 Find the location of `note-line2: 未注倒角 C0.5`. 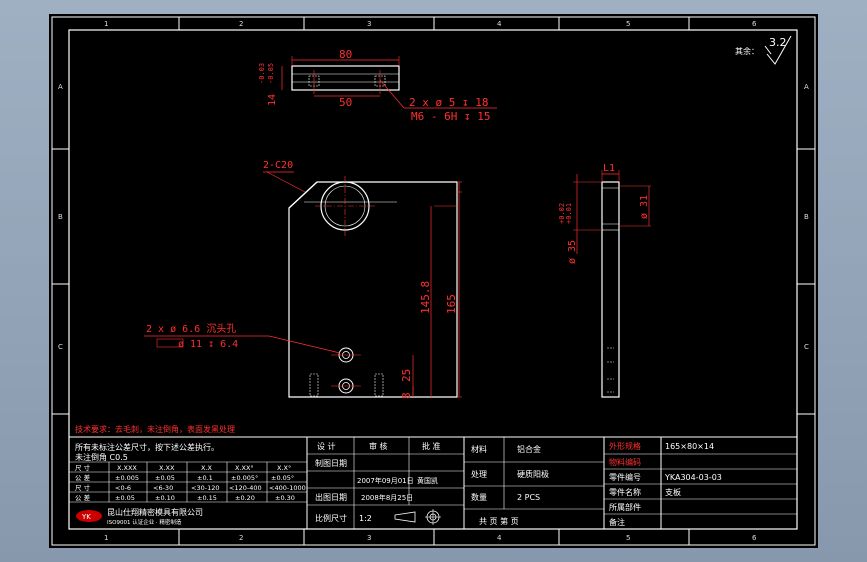

note-line2: 未注倒角 C0.5 is located at coordinates (101, 457).